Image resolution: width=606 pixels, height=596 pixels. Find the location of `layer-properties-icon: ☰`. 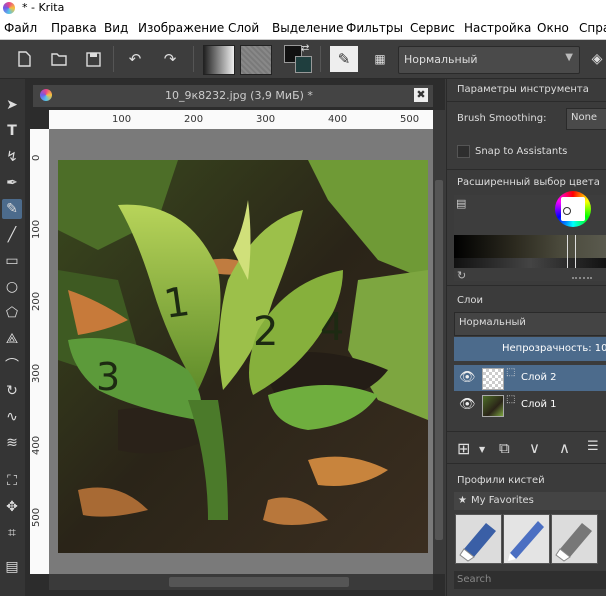

layer-properties-icon: ☰ is located at coordinates (593, 446).